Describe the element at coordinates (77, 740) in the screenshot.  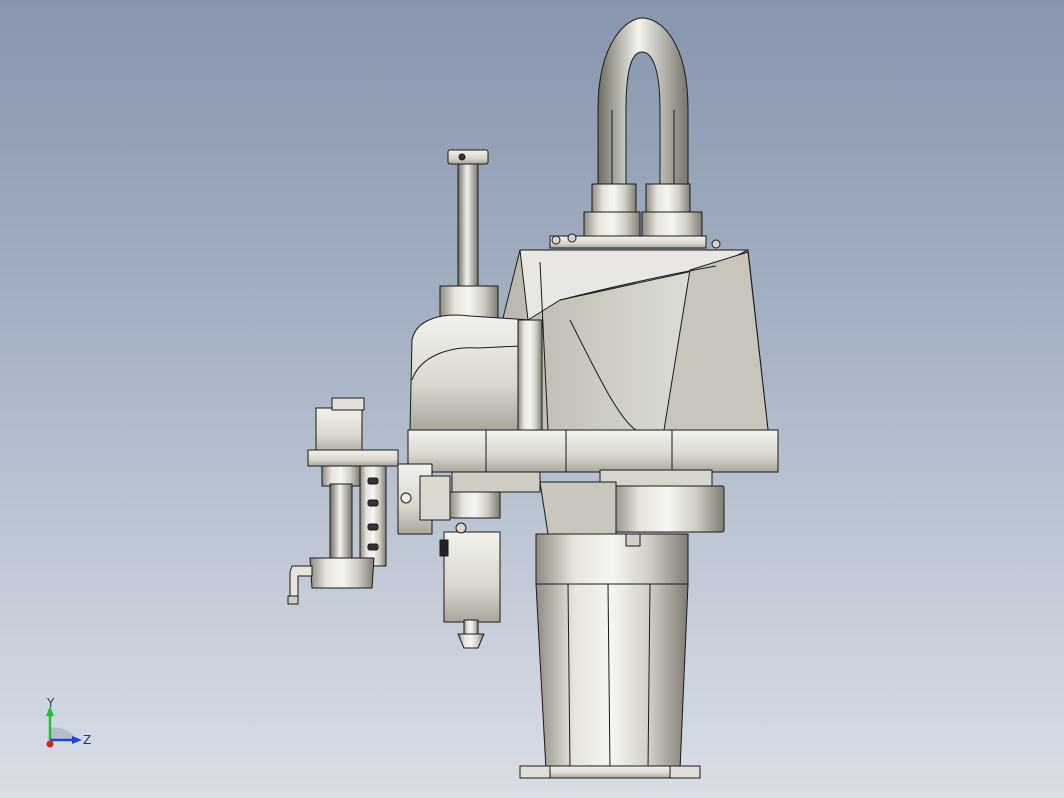
I see `z-axis-arrow-icon` at that location.